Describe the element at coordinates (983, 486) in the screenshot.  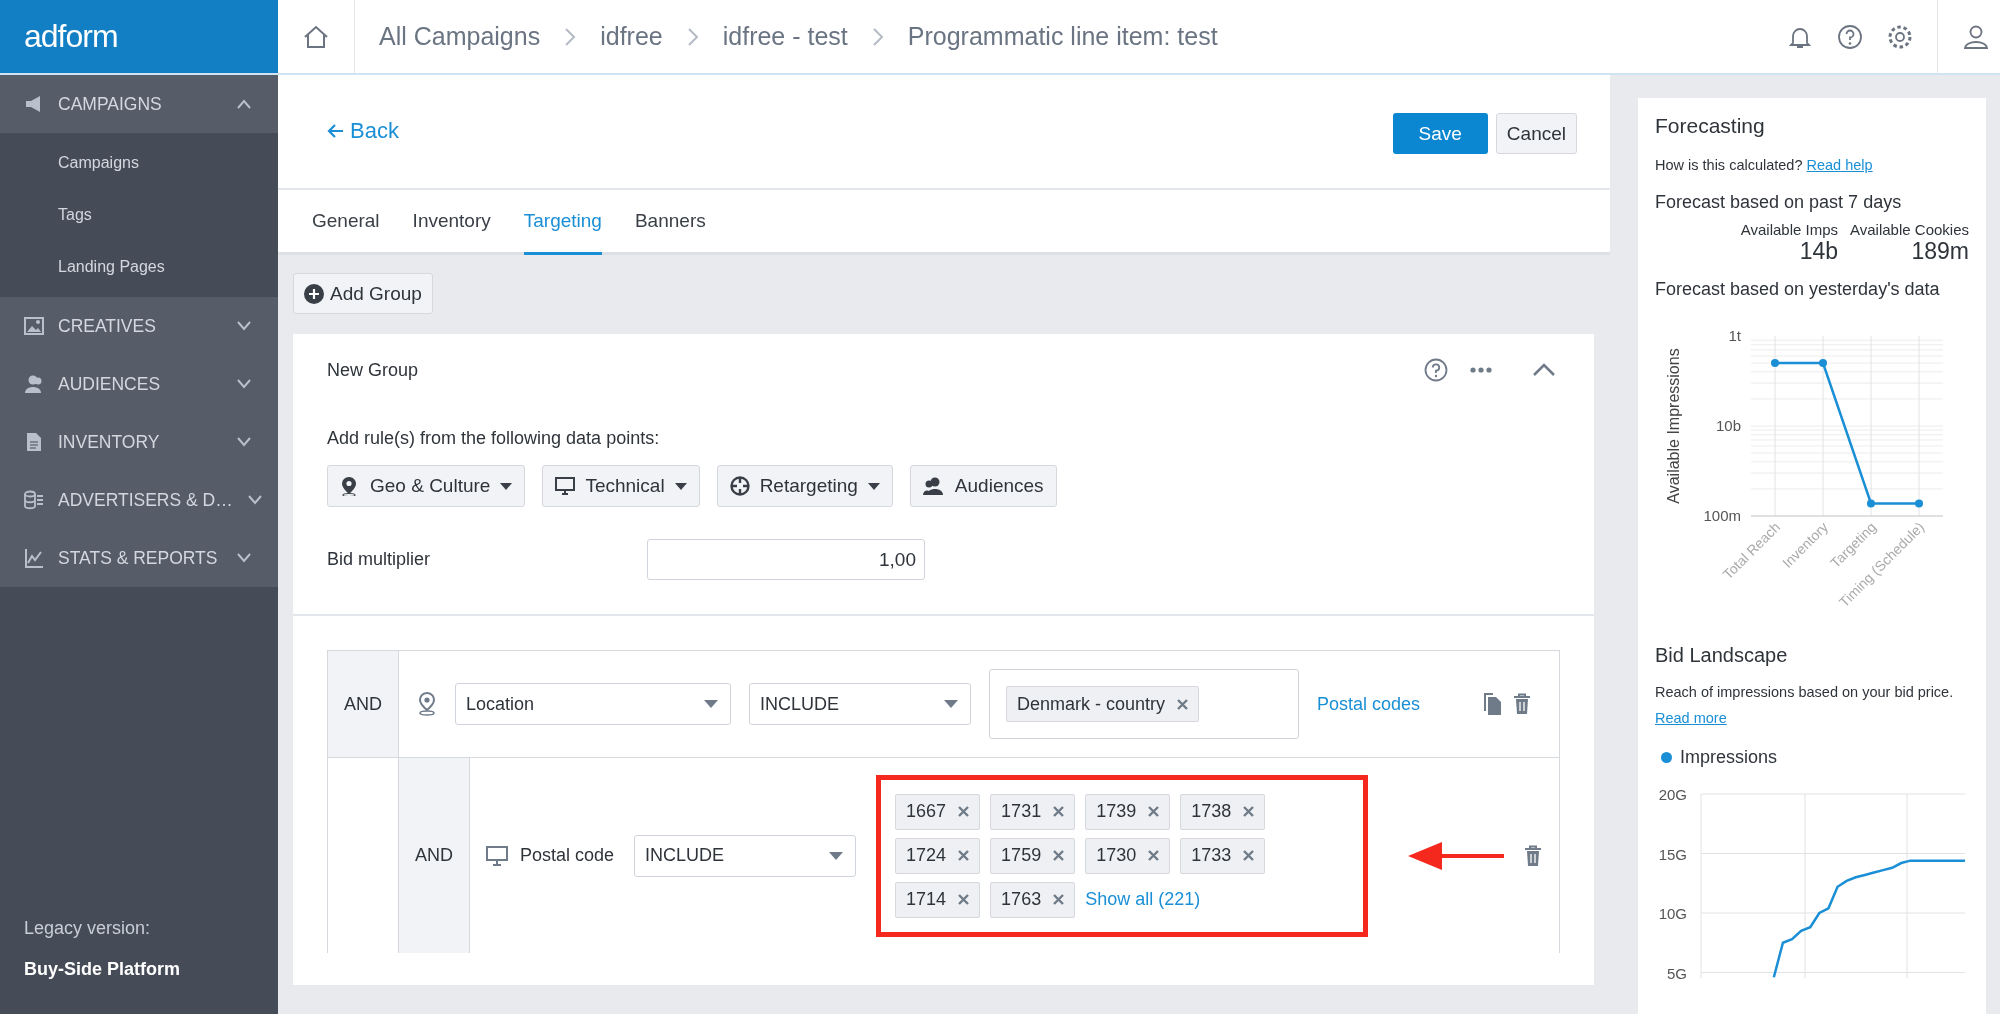
I see `data-point-button: Audiences` at that location.